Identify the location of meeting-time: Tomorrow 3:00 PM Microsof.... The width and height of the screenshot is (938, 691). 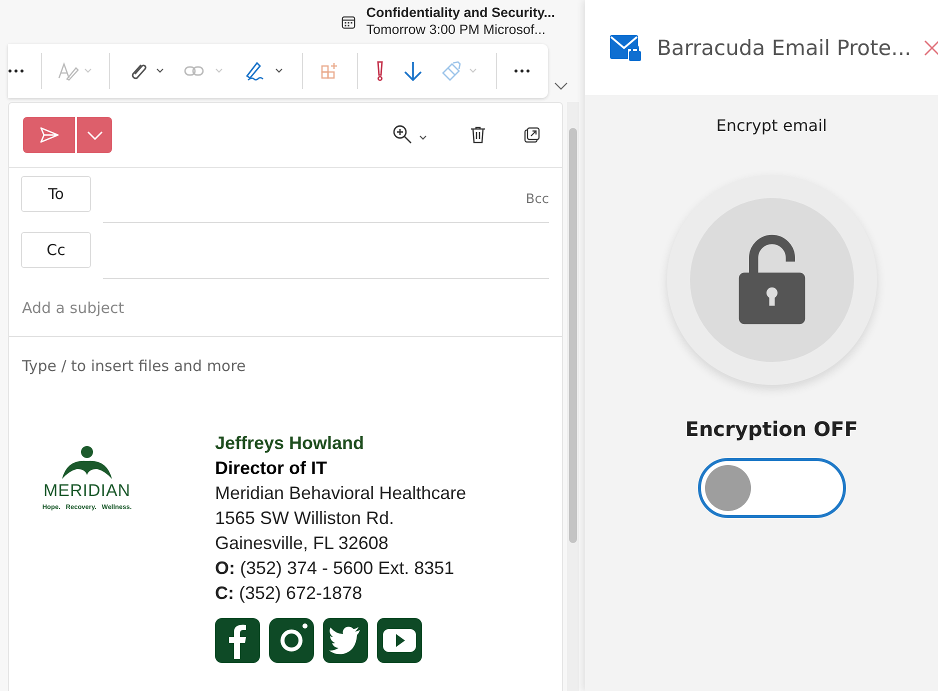
(456, 29).